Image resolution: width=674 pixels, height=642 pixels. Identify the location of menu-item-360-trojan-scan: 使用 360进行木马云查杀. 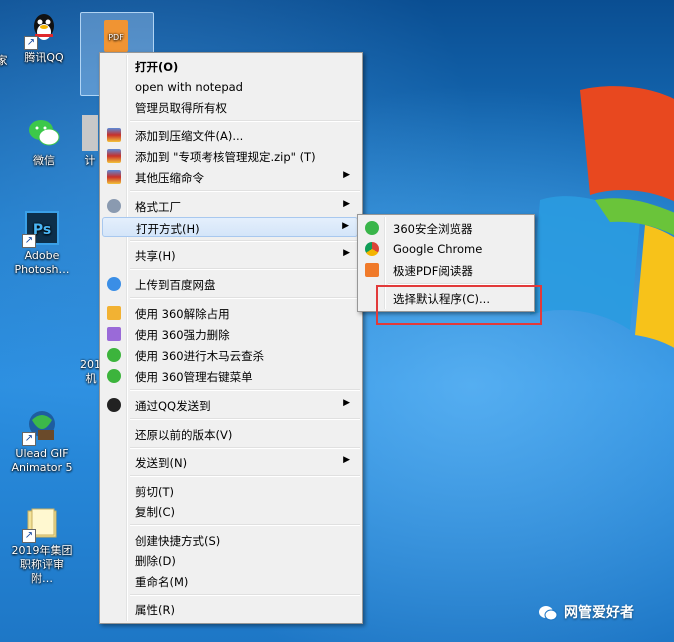
(230, 355).